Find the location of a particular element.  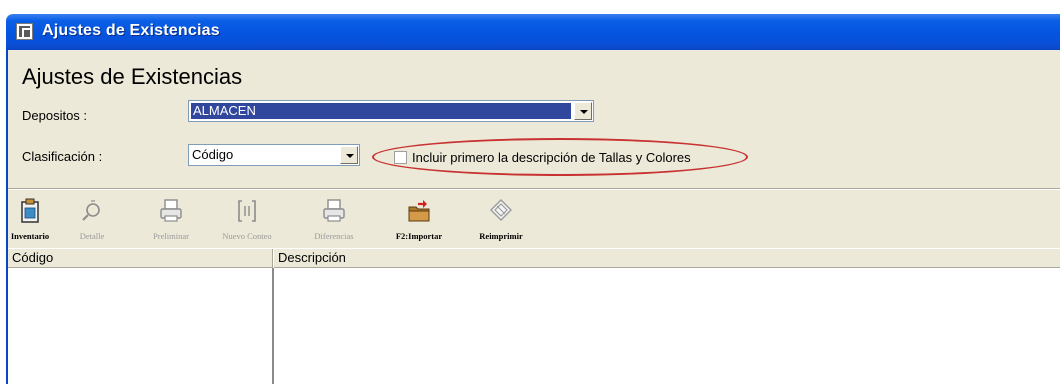

toolbar-label: Reimprimir is located at coordinates (501, 236).